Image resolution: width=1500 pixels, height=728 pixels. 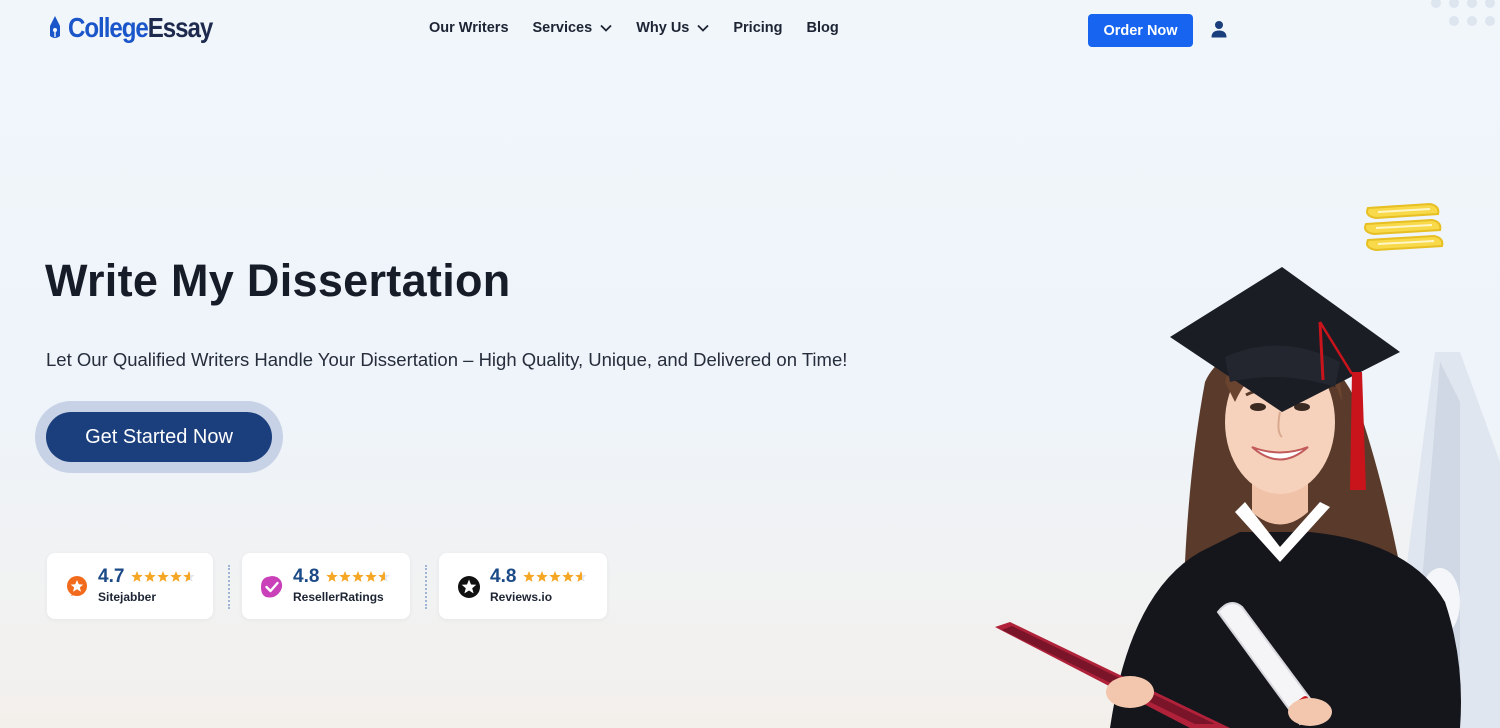 I want to click on nav-label: Pricing, so click(x=758, y=28).